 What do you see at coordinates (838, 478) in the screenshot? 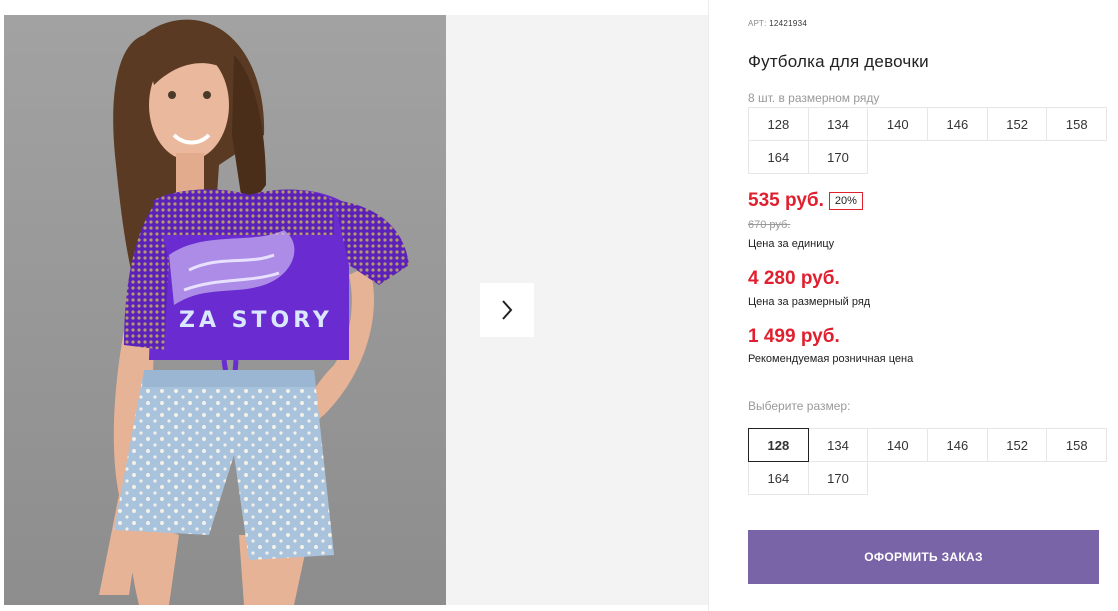
I see `size-option: 170` at bounding box center [838, 478].